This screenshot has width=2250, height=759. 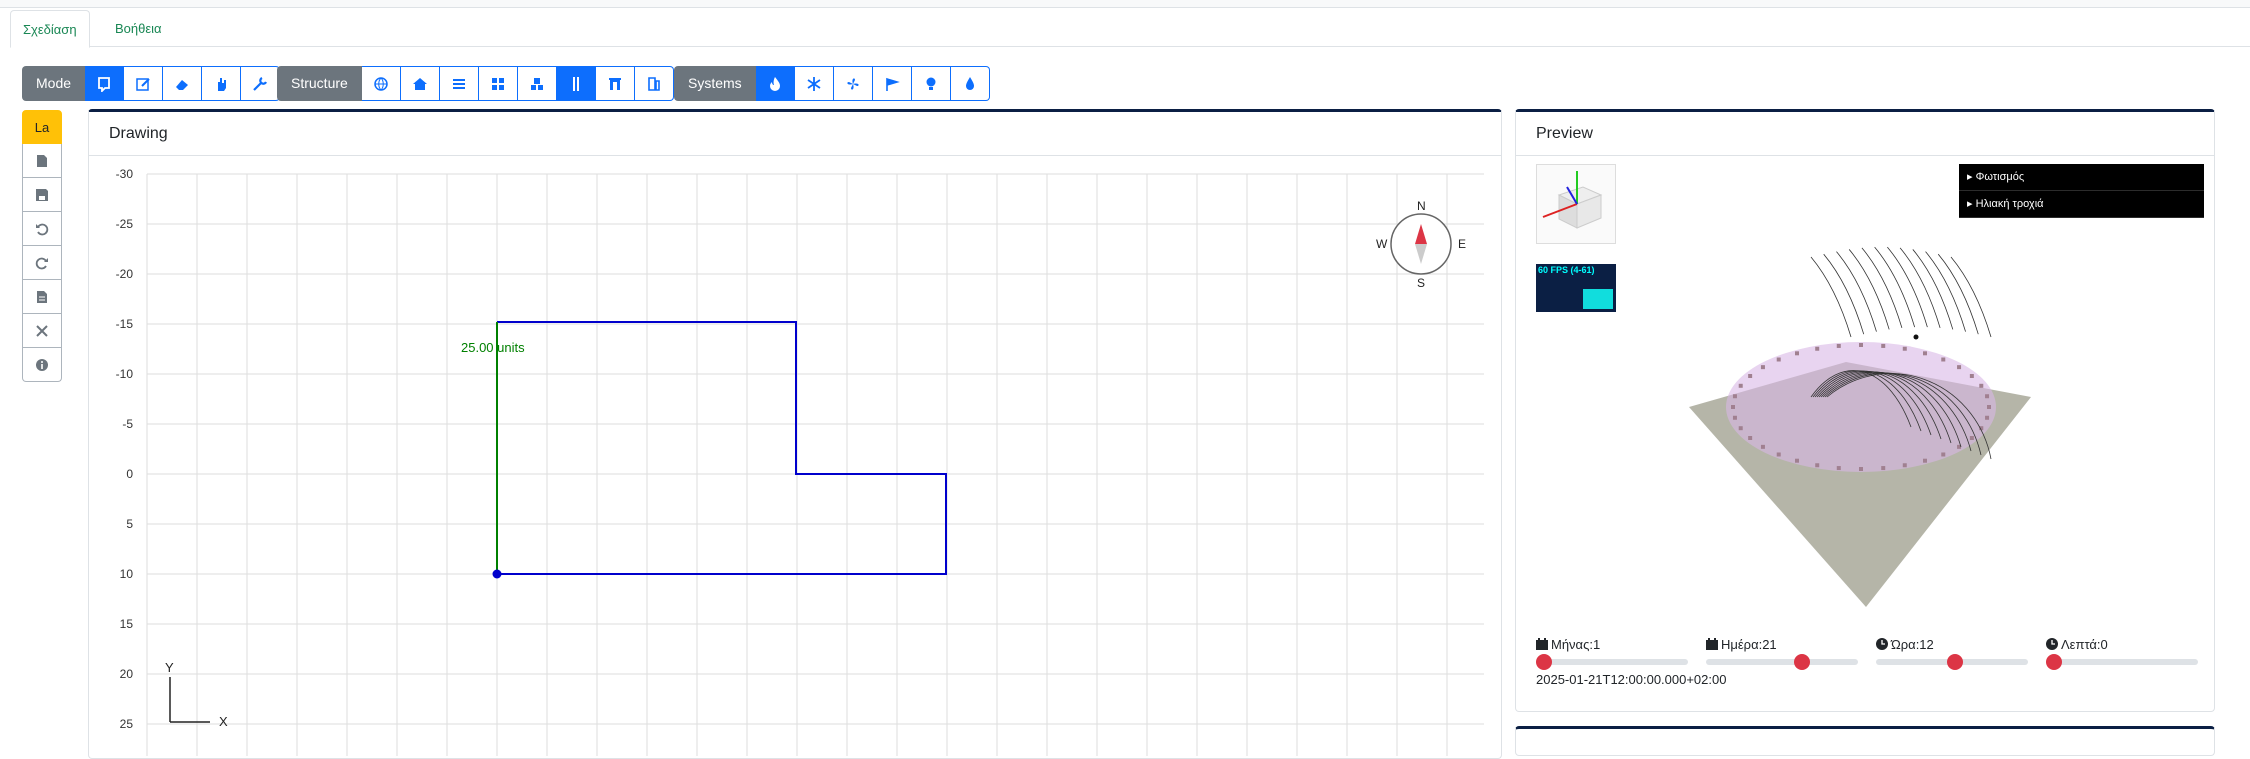 I want to click on undo-button, so click(x=42, y=229).